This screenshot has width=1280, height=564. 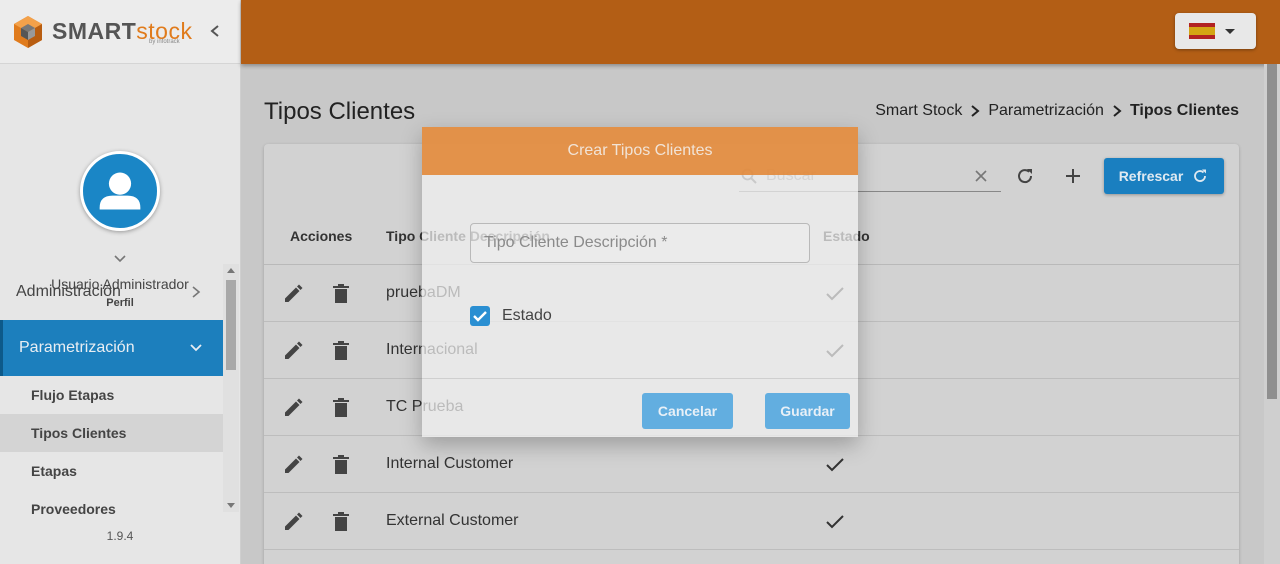 I want to click on brand-header: SMARTstock by infotrack, so click(x=120, y=32).